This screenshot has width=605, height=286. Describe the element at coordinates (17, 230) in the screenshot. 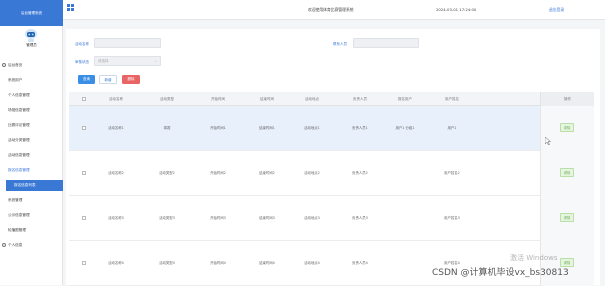

I see `sidebar-item-label: 轮播图管理` at that location.